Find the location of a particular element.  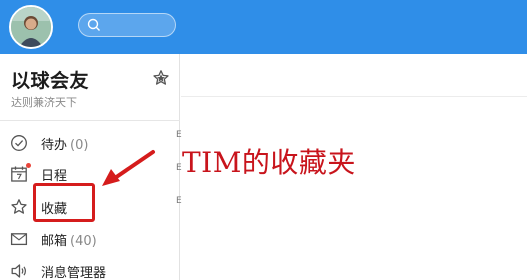

sidebar-item-label: 消息管理器 is located at coordinates (74, 273).